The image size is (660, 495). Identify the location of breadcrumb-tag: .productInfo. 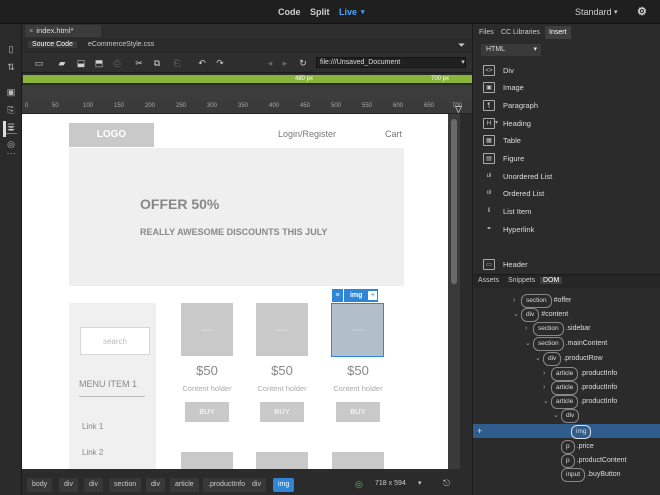
(226, 485).